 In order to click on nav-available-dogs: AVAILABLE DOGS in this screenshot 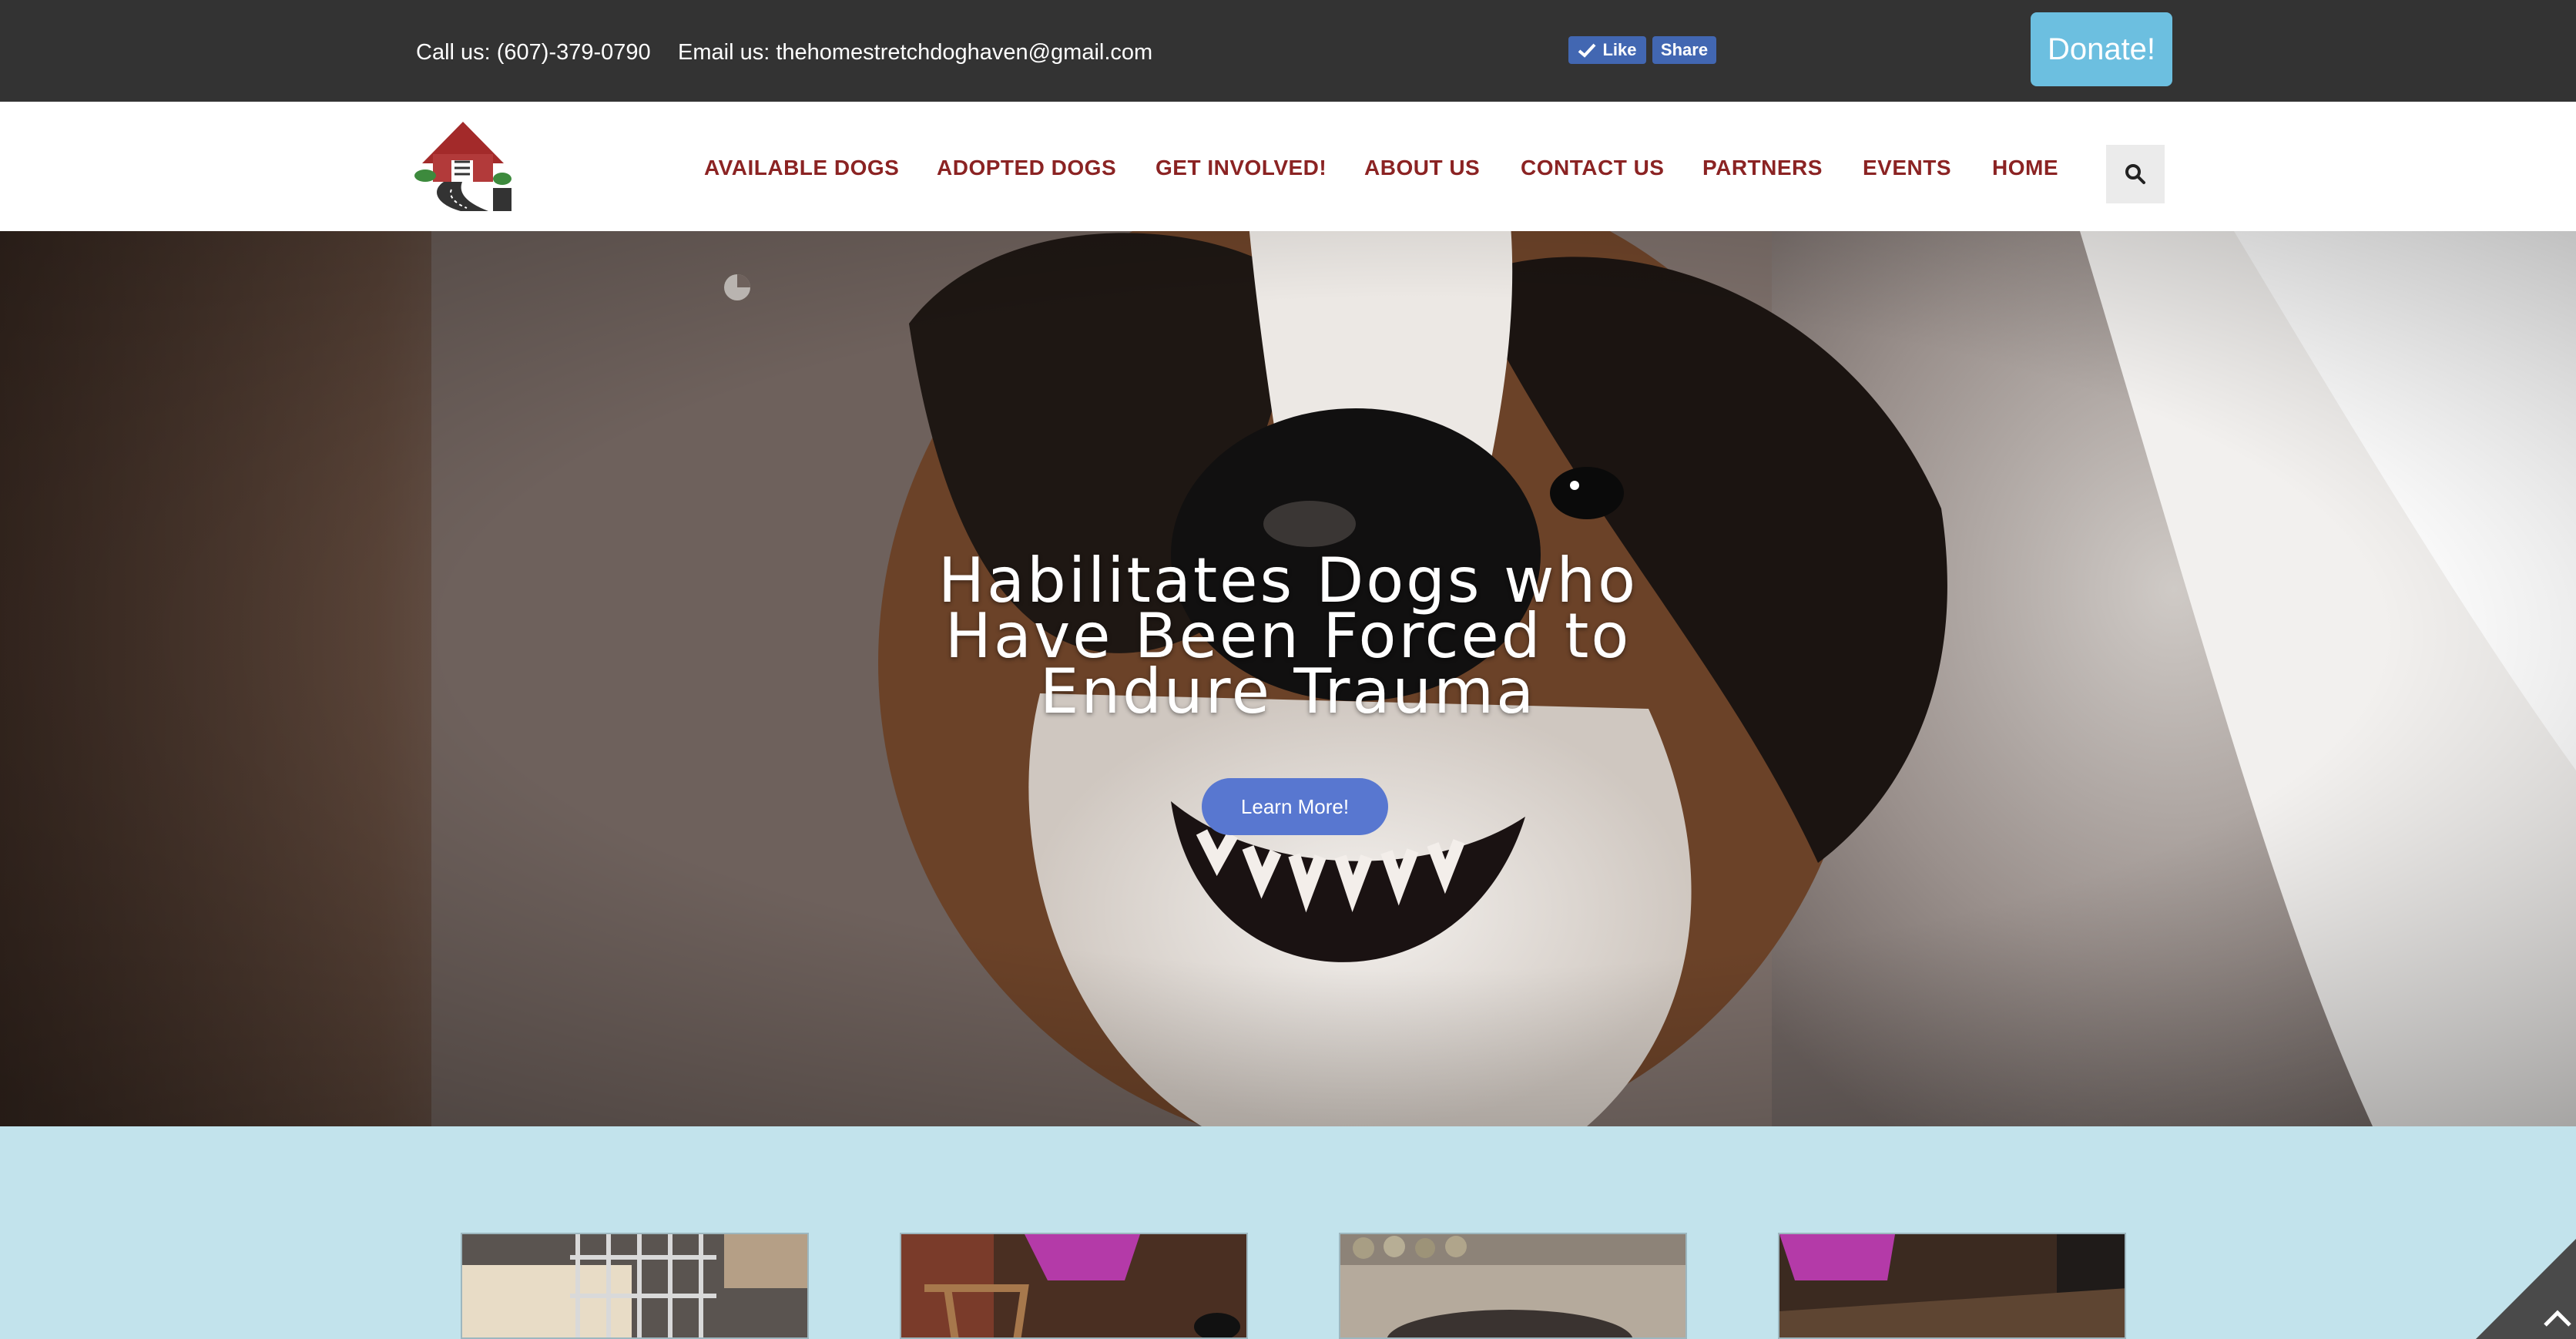, I will do `click(801, 168)`.